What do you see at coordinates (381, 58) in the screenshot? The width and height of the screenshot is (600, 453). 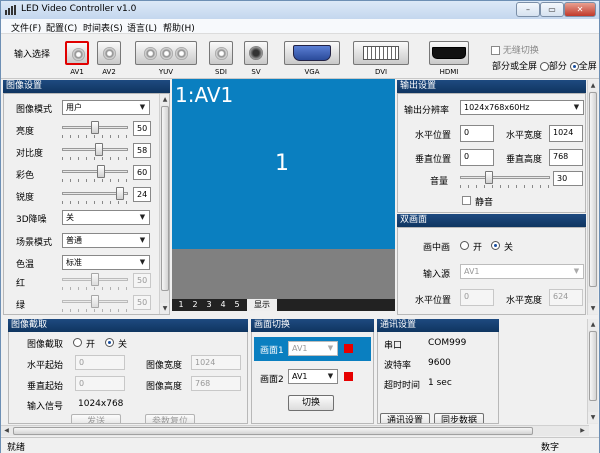 I see `source-dvi: DVI` at bounding box center [381, 58].